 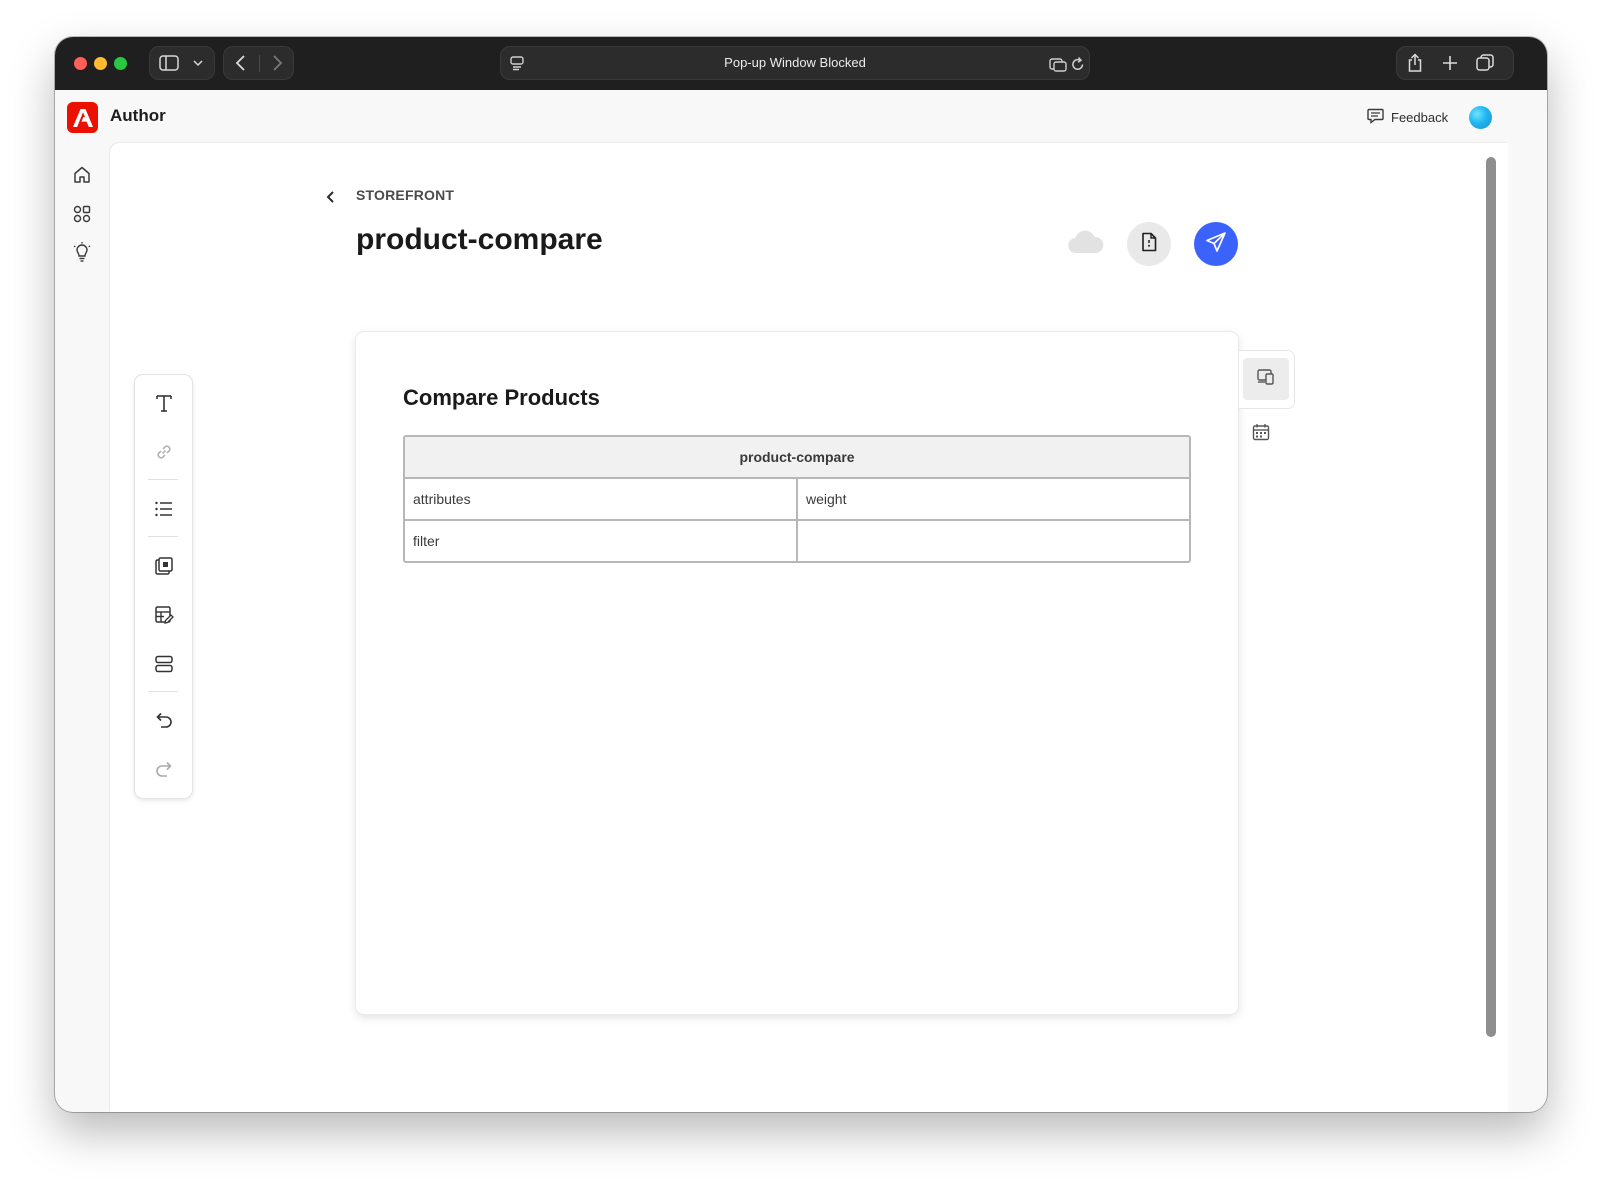 I want to click on send-icon, so click(x=1216, y=244).